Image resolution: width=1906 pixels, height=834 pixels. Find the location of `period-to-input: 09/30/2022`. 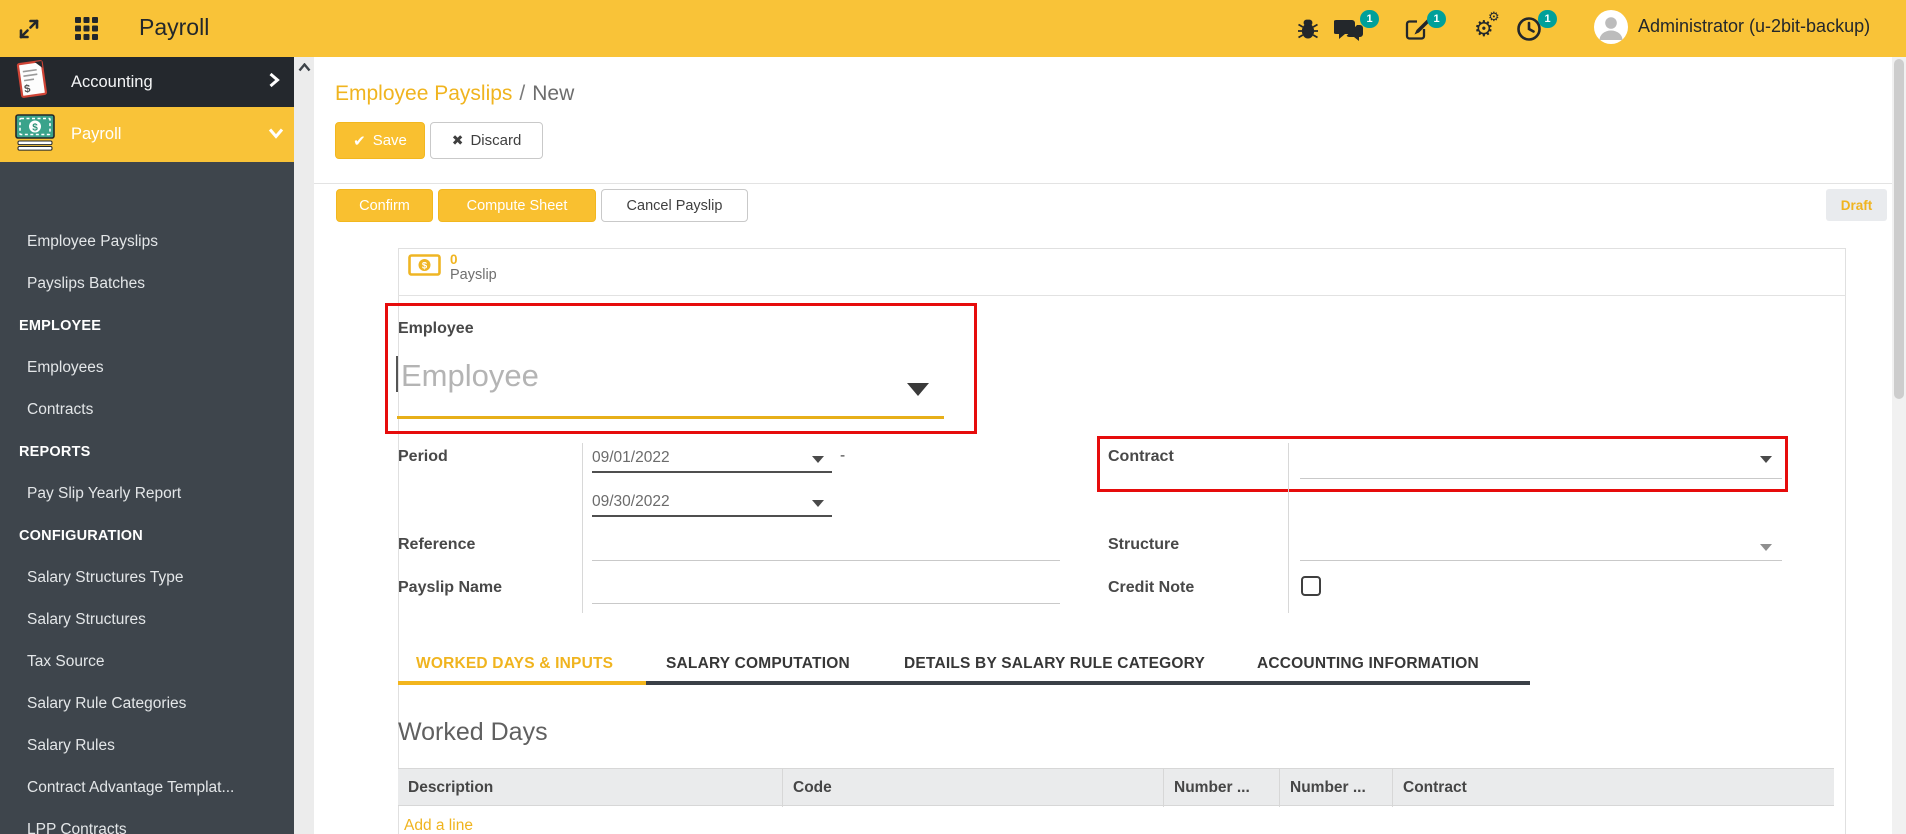

period-to-input: 09/30/2022 is located at coordinates (631, 502).